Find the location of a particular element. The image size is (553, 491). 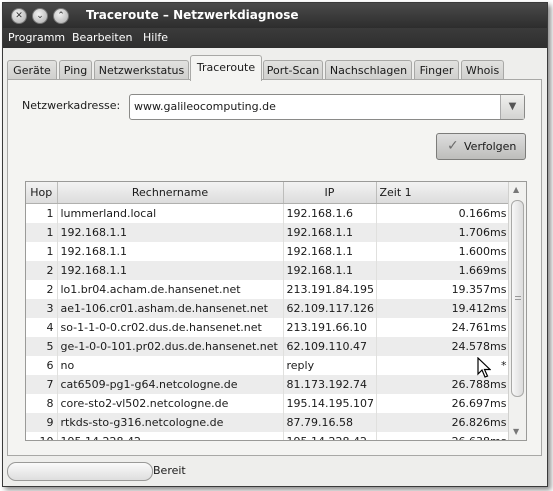

close-icon: ✕ is located at coordinates (19, 16).